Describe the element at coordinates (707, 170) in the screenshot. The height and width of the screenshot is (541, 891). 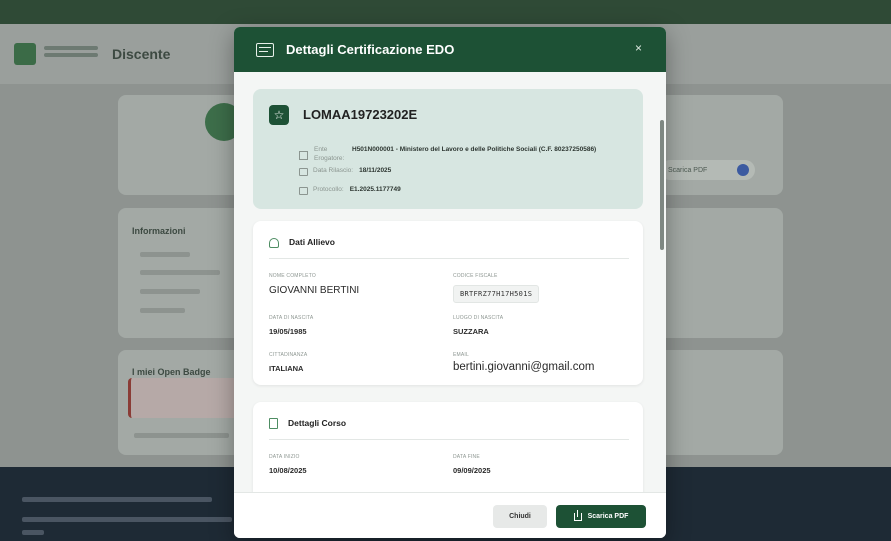
I see `background-pdf-button: Scarica PDF` at that location.